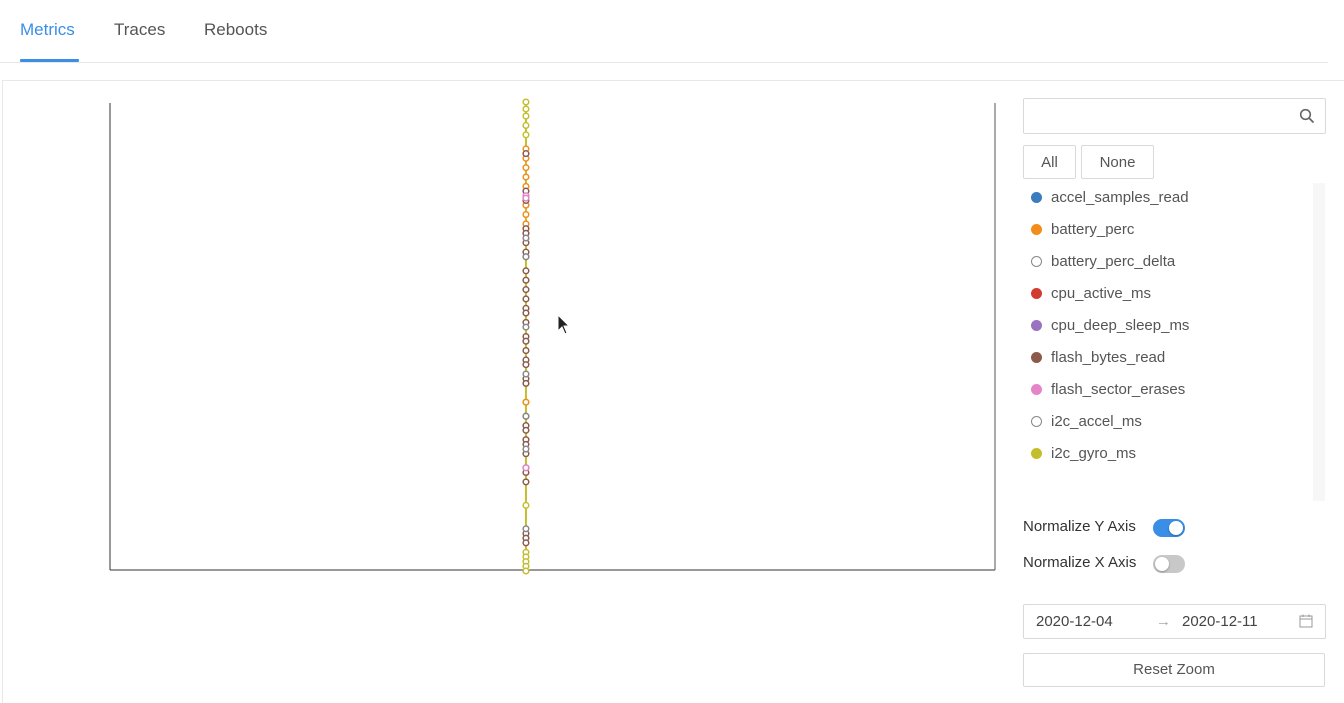 The width and height of the screenshot is (1344, 703). I want to click on reset-zoom-button: Reset Zoom, so click(1174, 670).